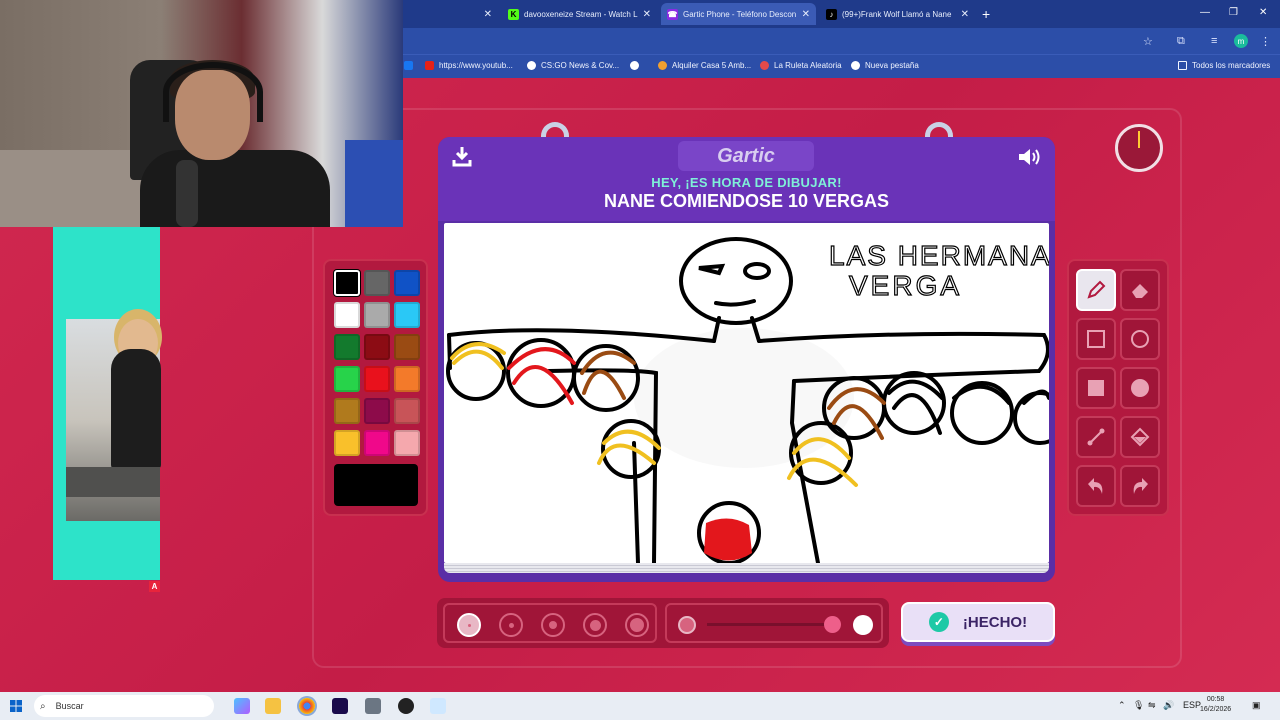  What do you see at coordinates (1192, 705) in the screenshot?
I see `language-indicator: ESP` at bounding box center [1192, 705].